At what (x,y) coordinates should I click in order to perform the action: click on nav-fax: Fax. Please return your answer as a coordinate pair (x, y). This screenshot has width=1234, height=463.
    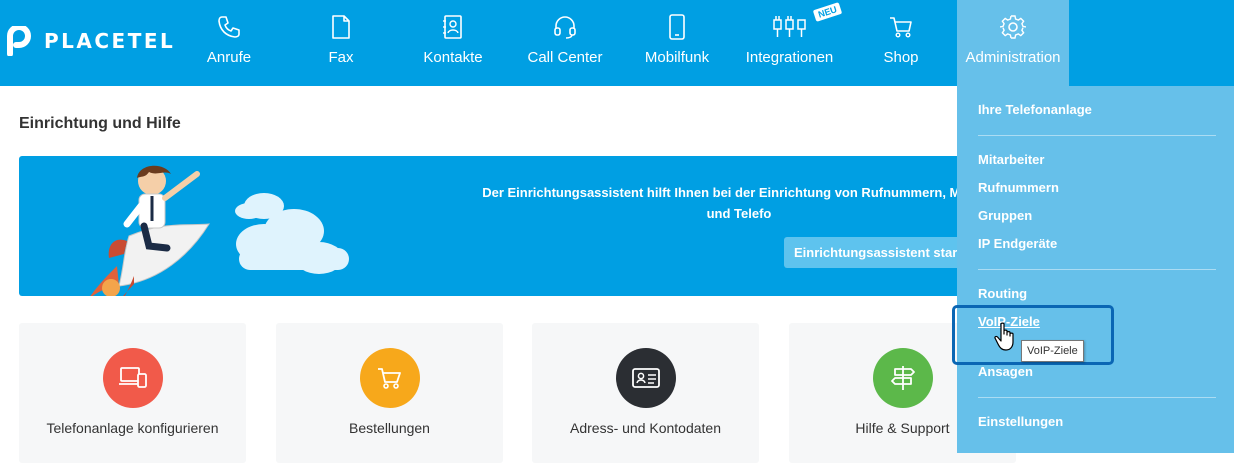
    Looking at the image, I should click on (341, 43).